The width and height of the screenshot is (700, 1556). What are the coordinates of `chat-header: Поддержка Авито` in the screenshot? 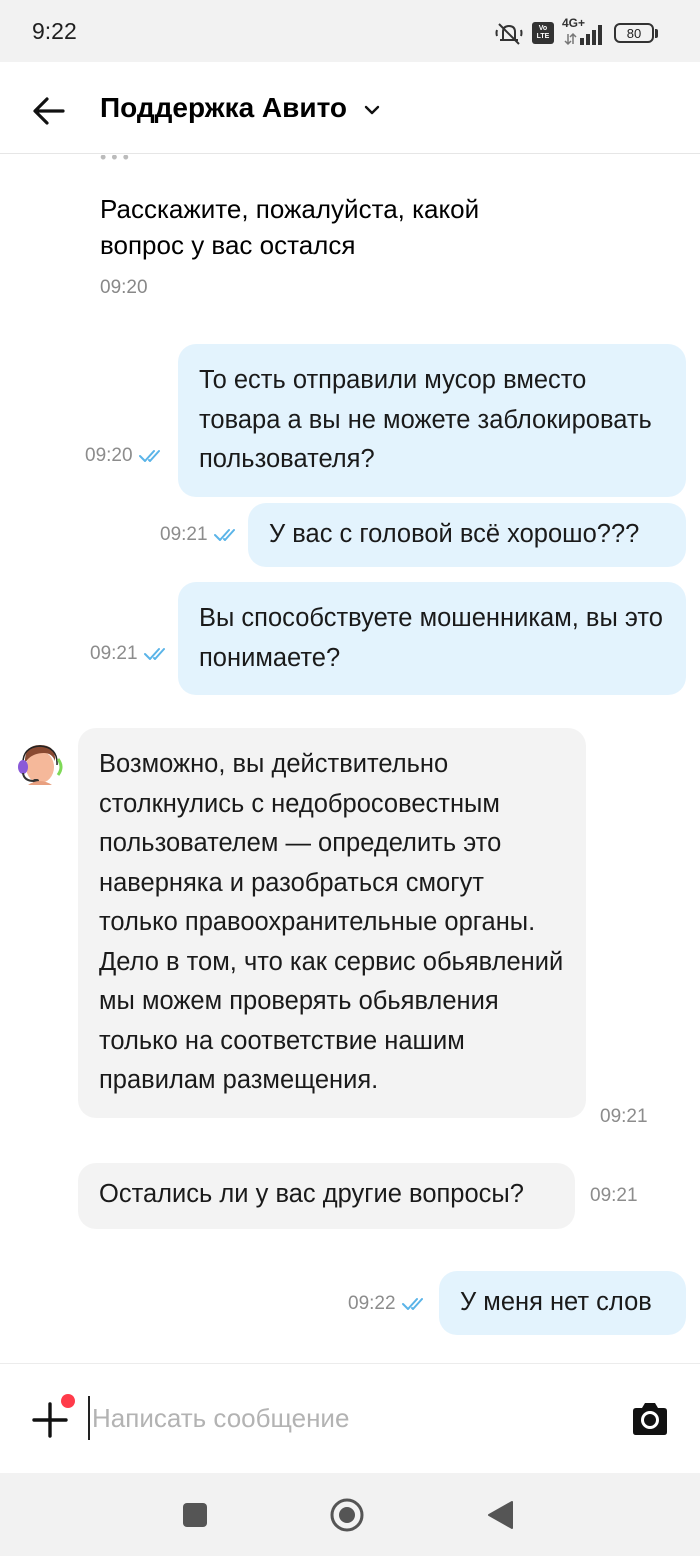 It's located at (350, 108).